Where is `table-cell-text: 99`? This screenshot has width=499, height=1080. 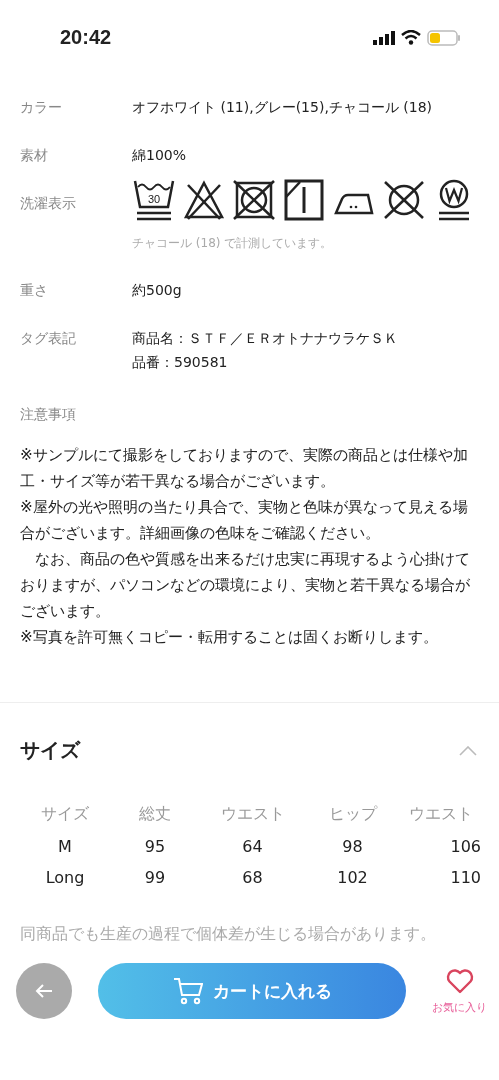
table-cell-text: 99 is located at coordinates (155, 877).